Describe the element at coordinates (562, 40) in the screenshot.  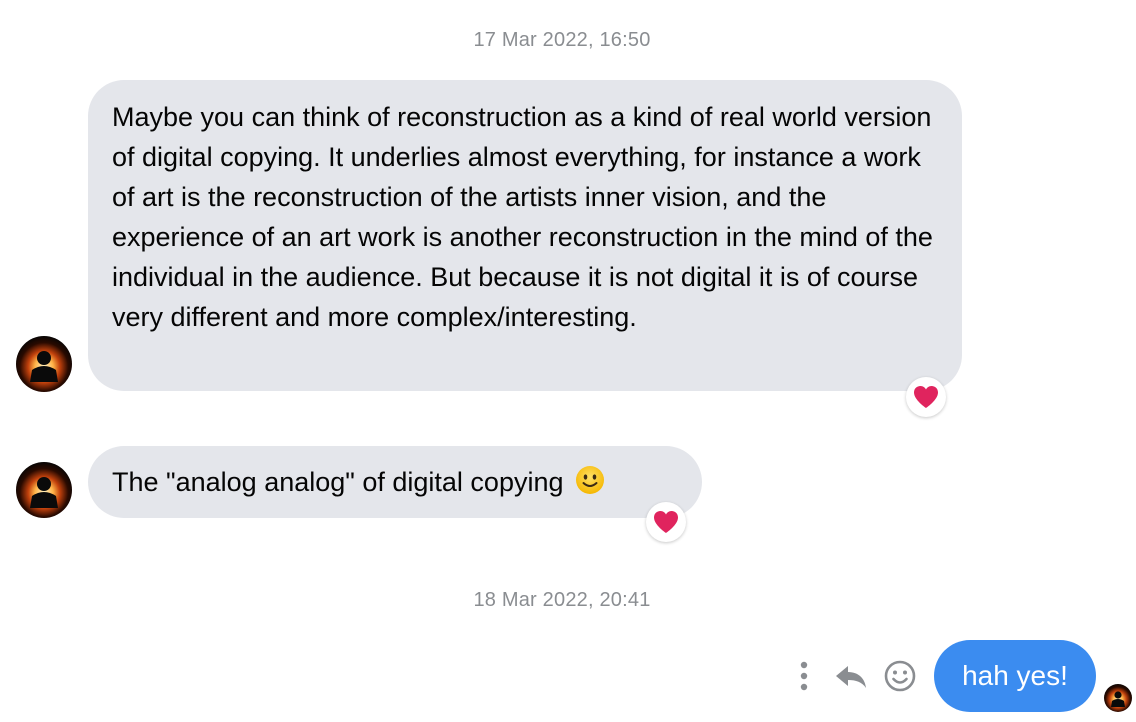
I see `timestamp: 17 Mar 2022, 16:50` at that location.